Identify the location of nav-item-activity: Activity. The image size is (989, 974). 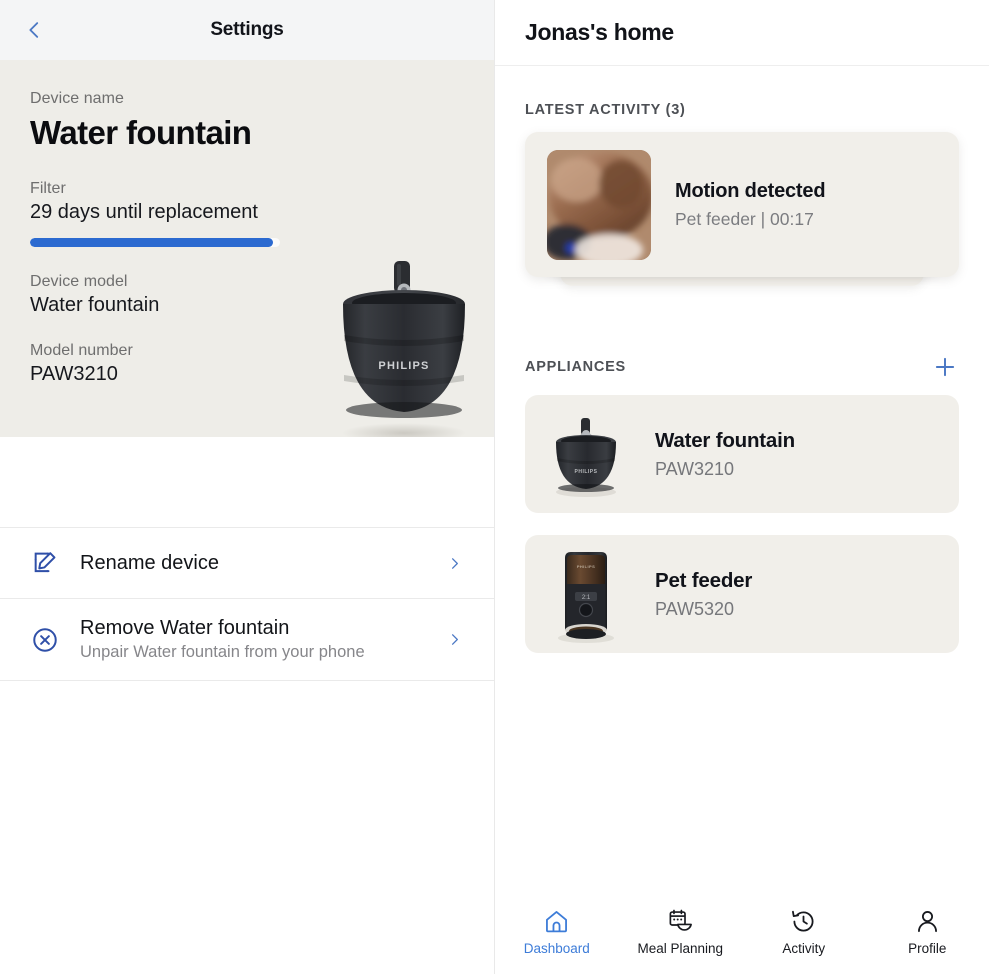
(804, 932).